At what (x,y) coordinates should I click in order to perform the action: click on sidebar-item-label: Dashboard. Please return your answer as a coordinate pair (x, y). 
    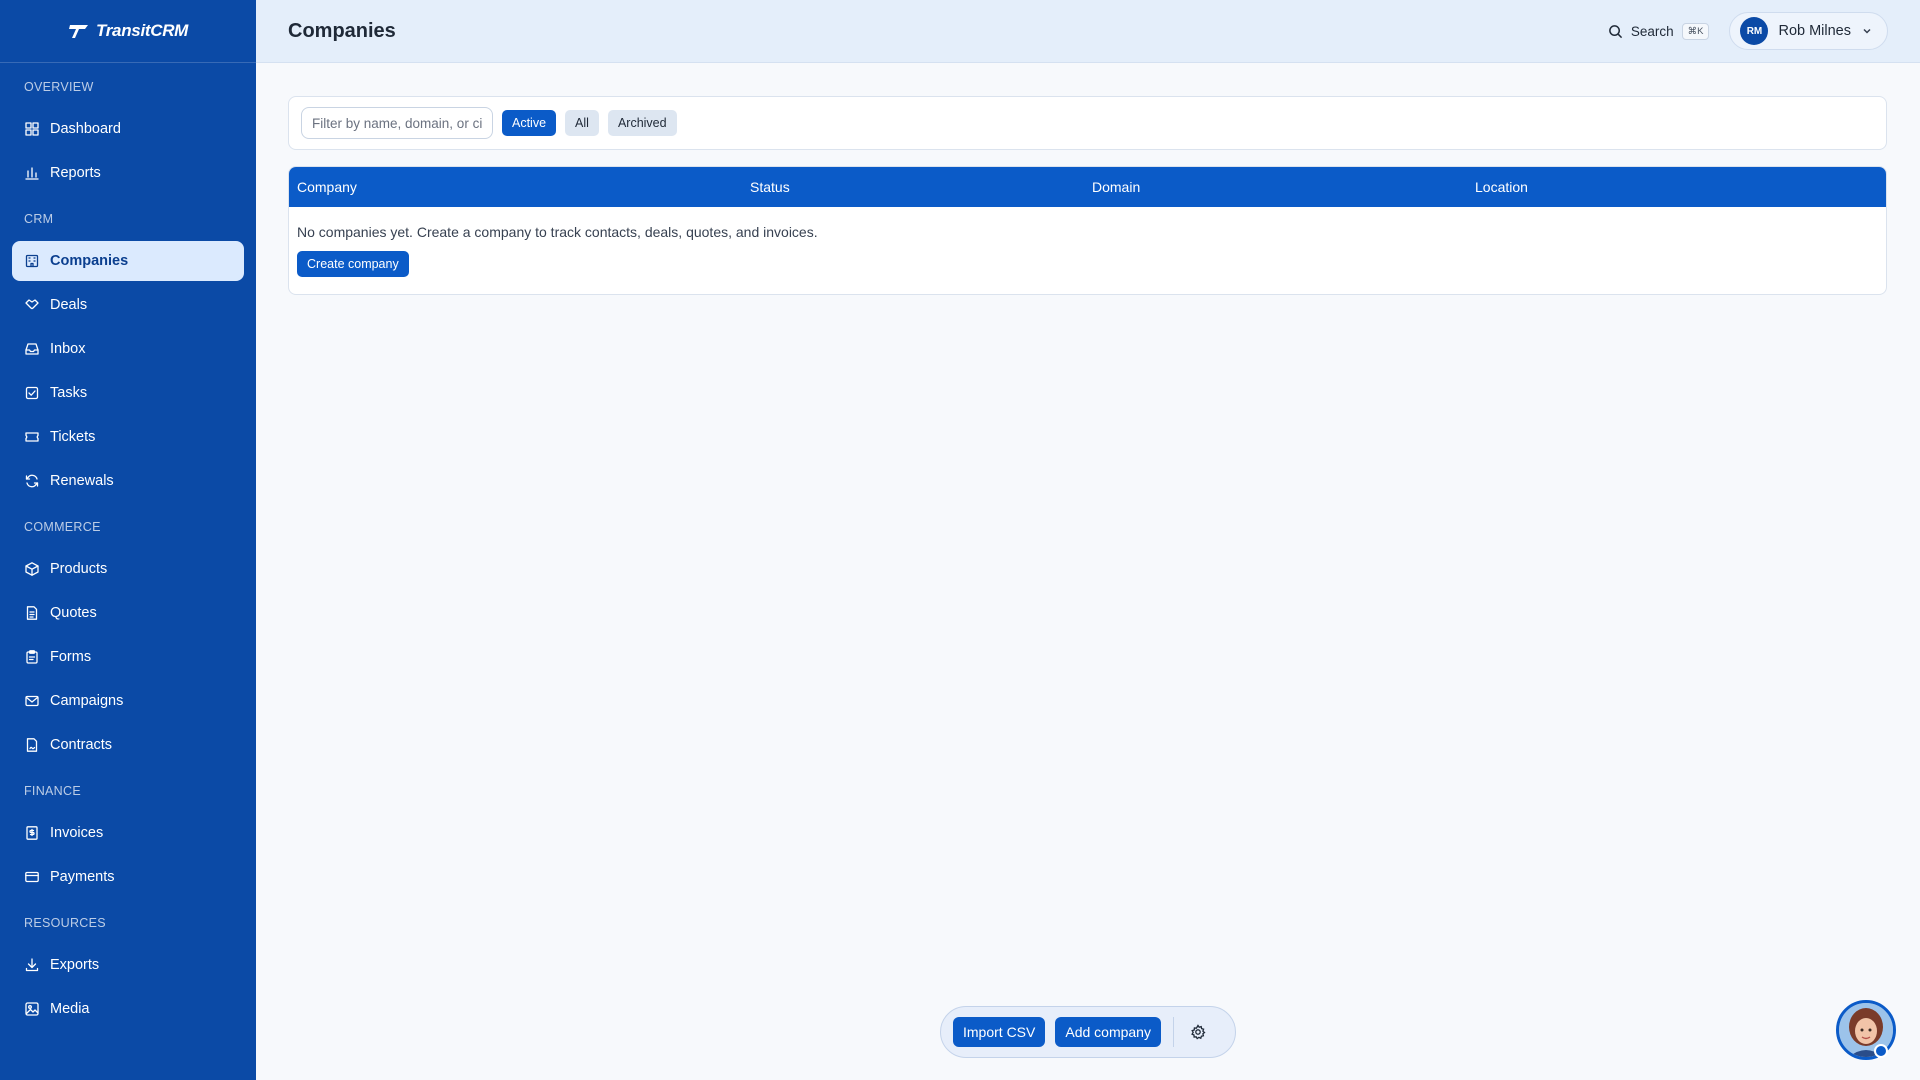
    Looking at the image, I should click on (85, 129).